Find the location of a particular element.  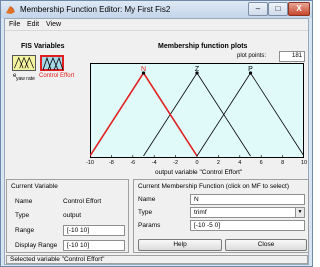

mf-type-select: trimf ▼ is located at coordinates (247, 212).